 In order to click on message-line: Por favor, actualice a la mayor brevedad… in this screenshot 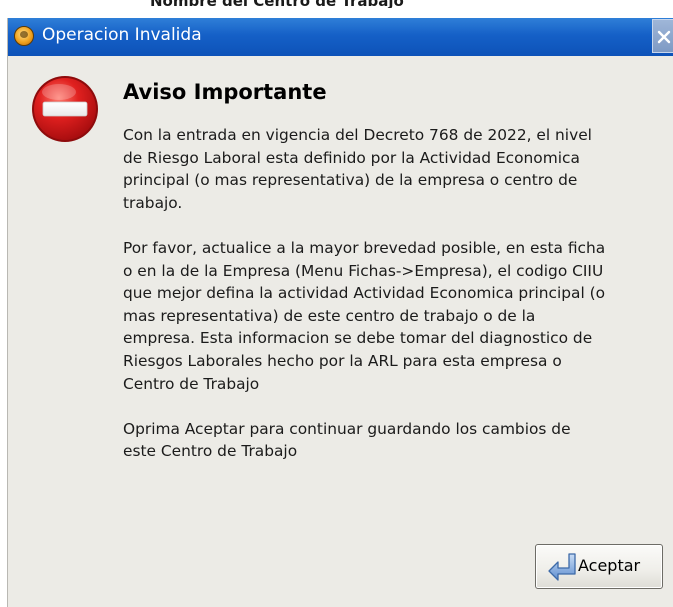, I will do `click(364, 247)`.